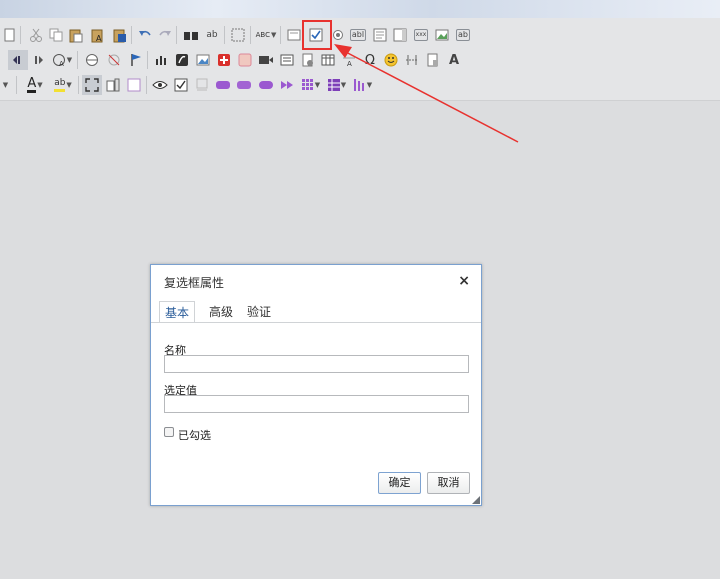 The width and height of the screenshot is (720, 579). Describe the element at coordinates (60, 85) in the screenshot. I see `bg-color-glyph: ab` at that location.